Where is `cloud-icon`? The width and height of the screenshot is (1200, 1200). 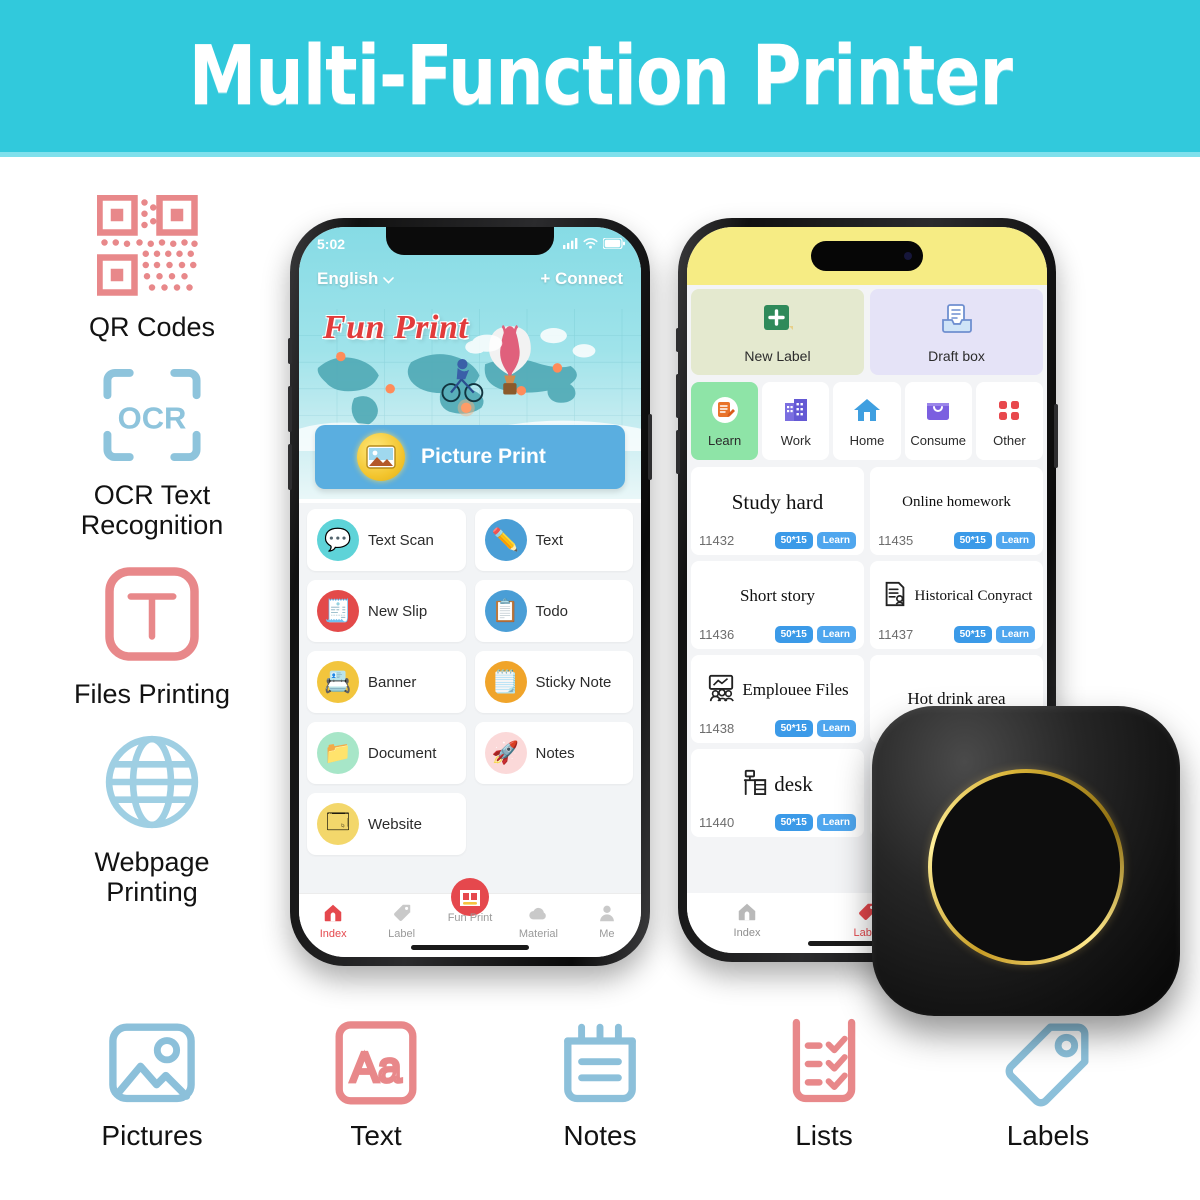
cloud-icon is located at coordinates (538, 913).